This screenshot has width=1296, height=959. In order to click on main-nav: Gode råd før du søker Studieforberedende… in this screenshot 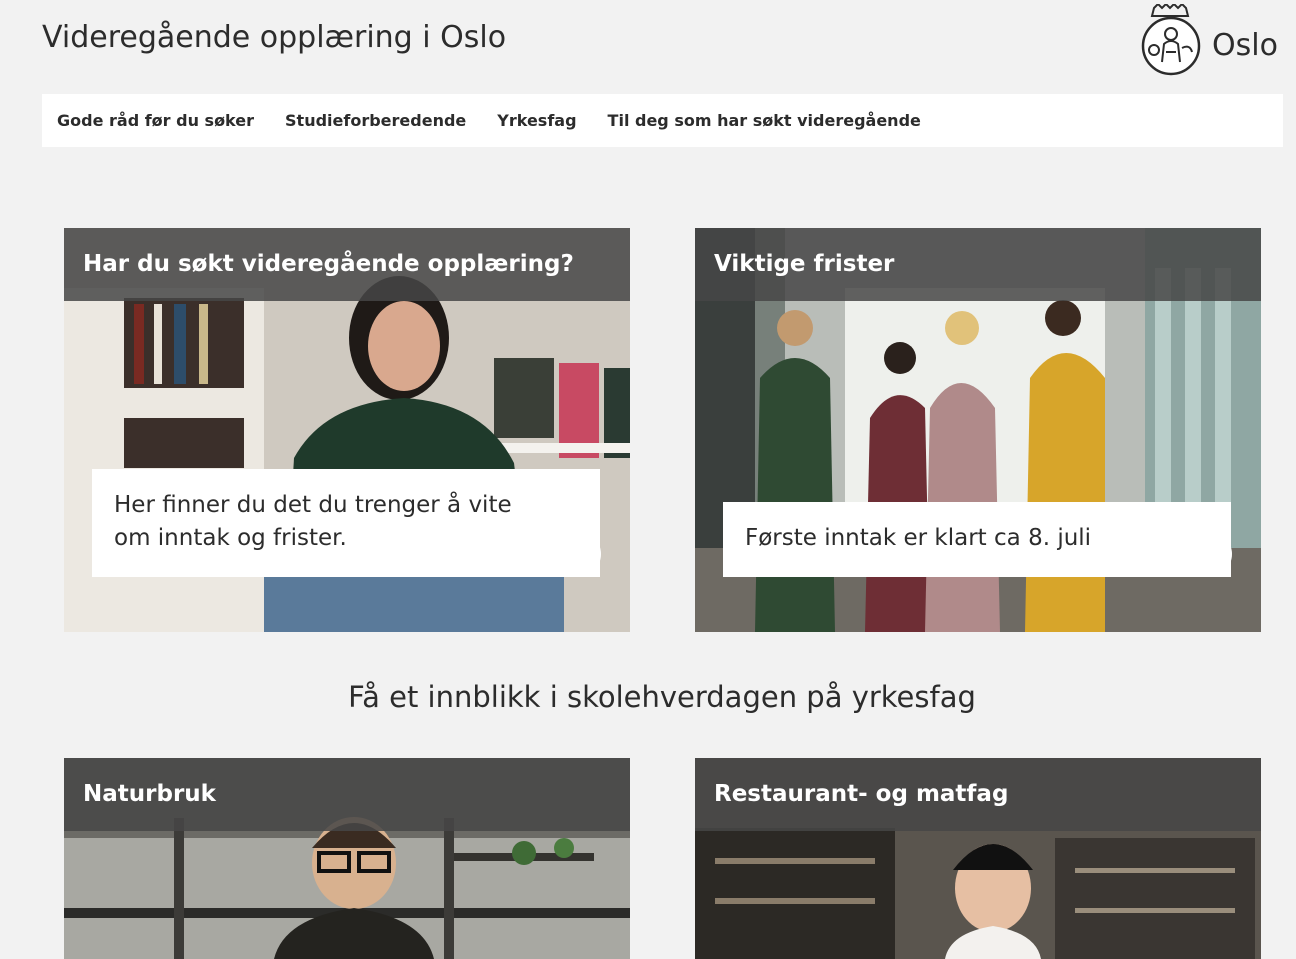, I will do `click(662, 120)`.